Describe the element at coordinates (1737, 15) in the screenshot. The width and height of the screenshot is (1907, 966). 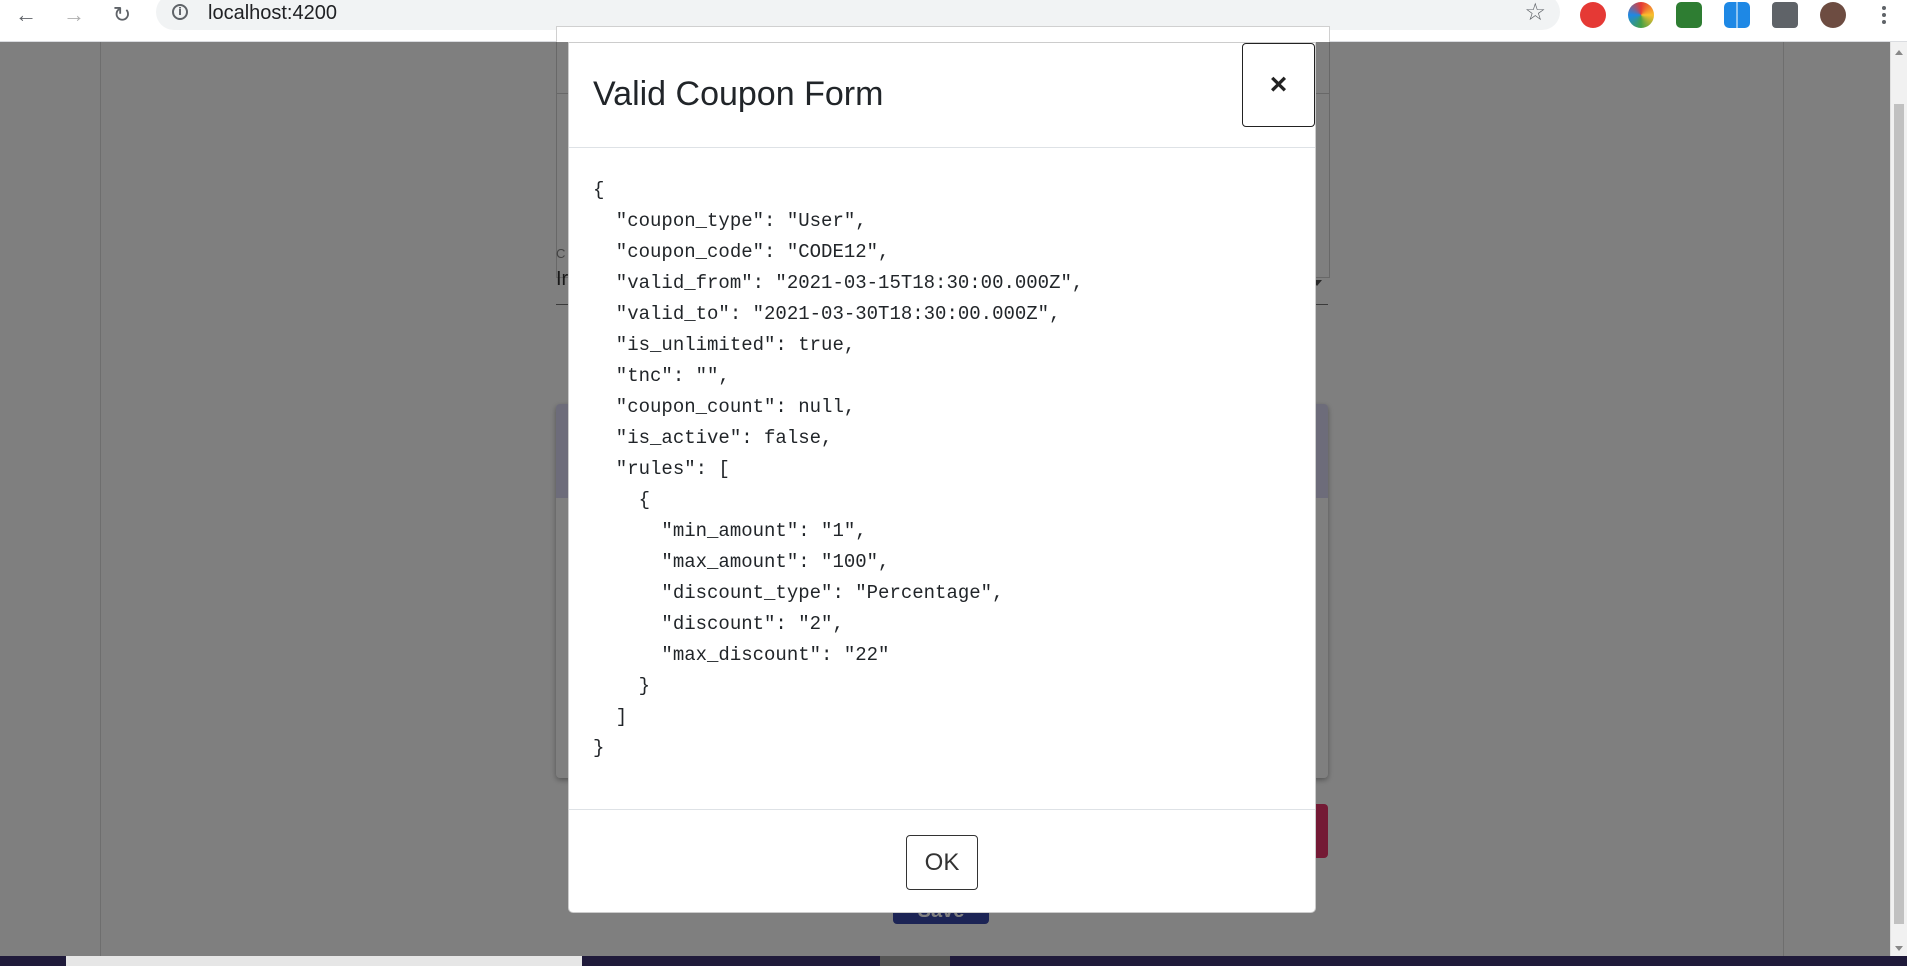
I see `windows-extension-icon` at that location.